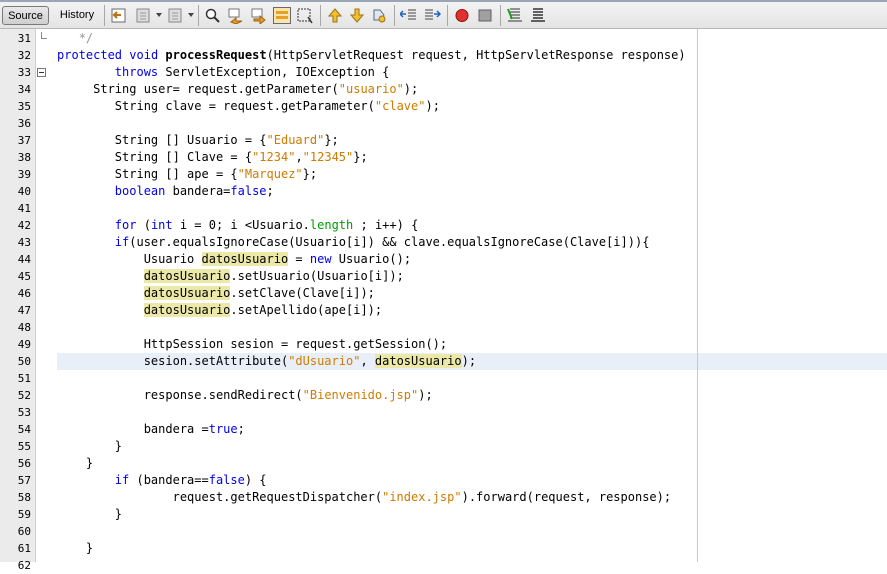 Image resolution: width=887 pixels, height=574 pixels. I want to click on code-text: Usuario datosUsuario = new Usuario();, so click(234, 259).